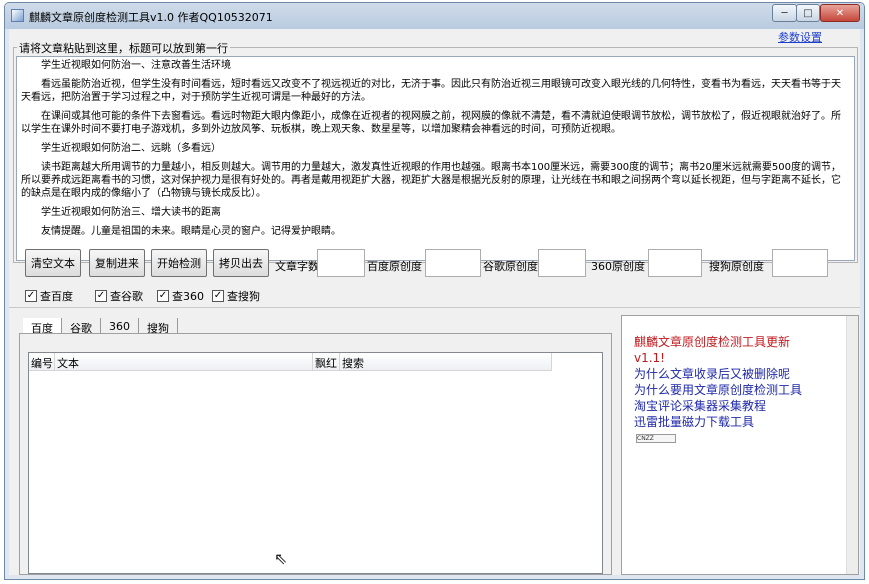 The height and width of the screenshot is (584, 869). I want to click on column-header-text: 文本, so click(184, 361).